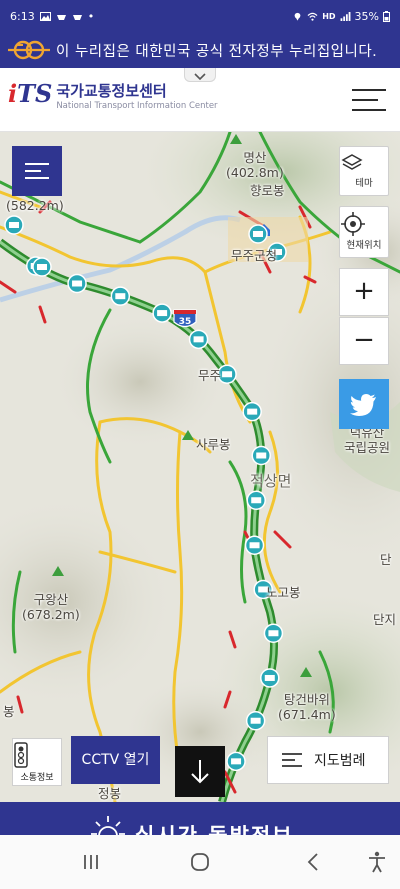  I want to click on home-icon, so click(200, 862).